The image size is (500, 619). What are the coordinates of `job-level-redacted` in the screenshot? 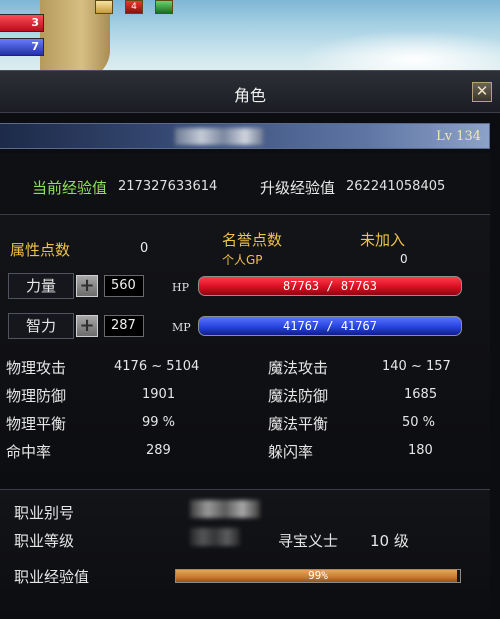 It's located at (215, 537).